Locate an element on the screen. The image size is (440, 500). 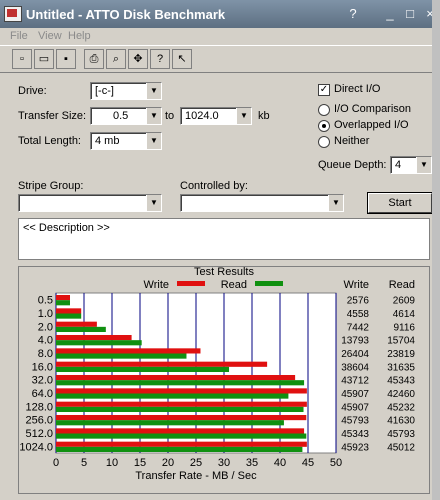
controlled-by-select: ▼ is located at coordinates (262, 203).